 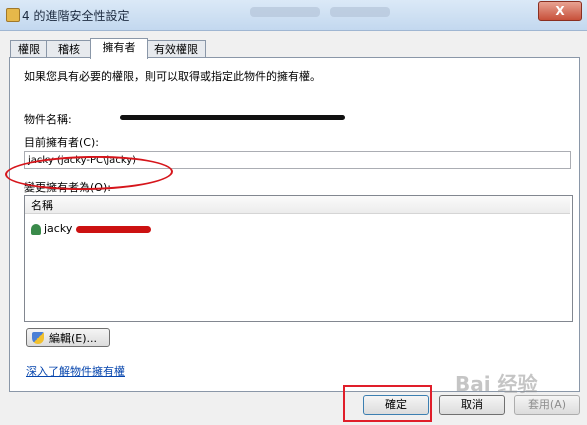 I want to click on folder-icon, so click(x=13, y=15).